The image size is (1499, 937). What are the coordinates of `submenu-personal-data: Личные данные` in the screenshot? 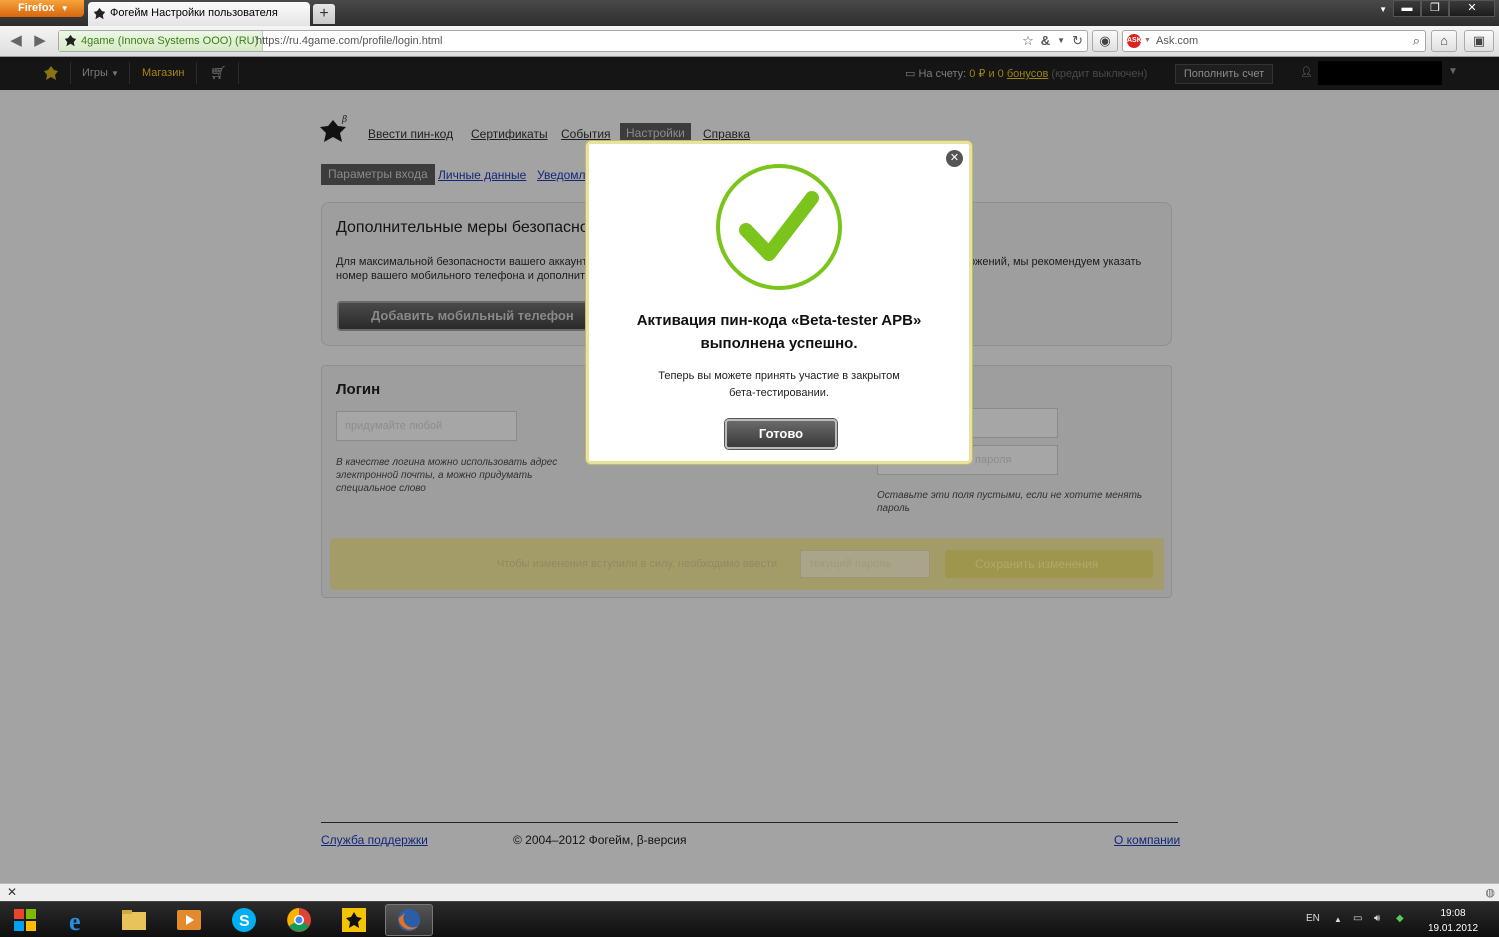 It's located at (482, 175).